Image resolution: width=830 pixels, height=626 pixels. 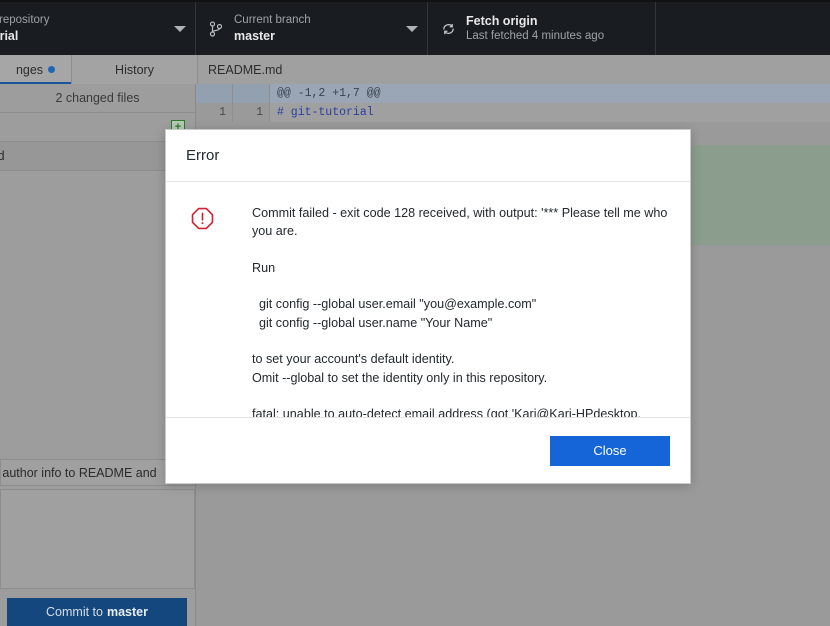 What do you see at coordinates (428, 450) in the screenshot?
I see `dialog-footer: Close` at bounding box center [428, 450].